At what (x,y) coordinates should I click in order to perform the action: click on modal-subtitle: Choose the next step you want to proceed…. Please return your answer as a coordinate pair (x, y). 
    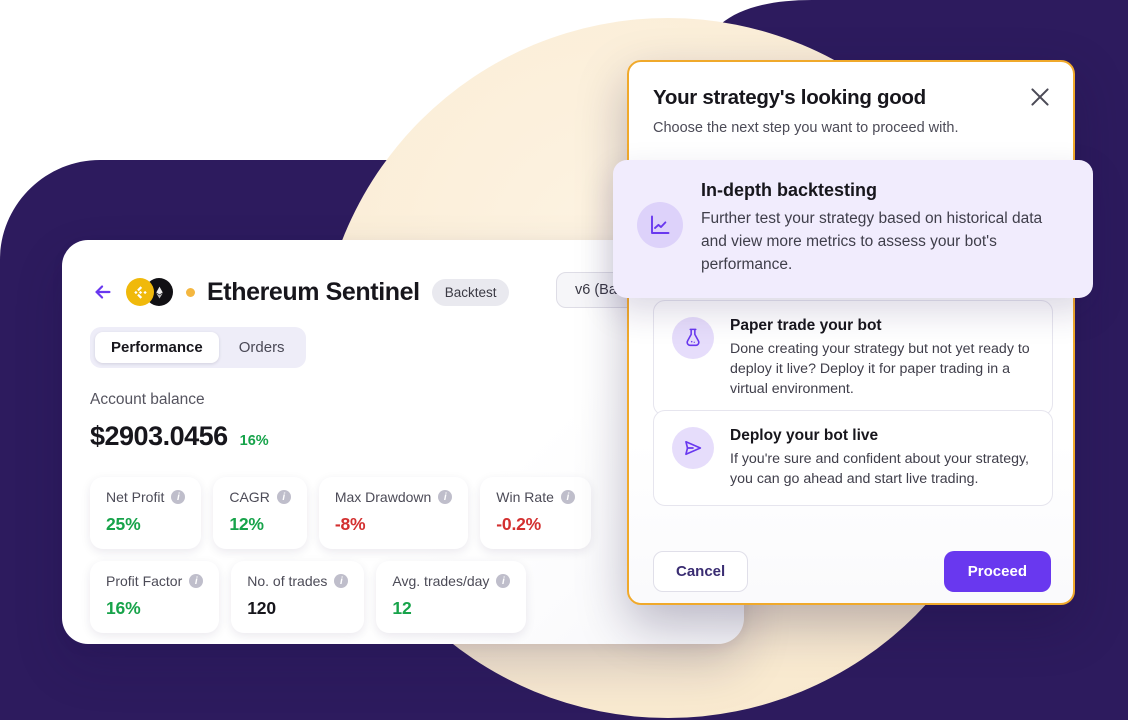
    Looking at the image, I should click on (806, 128).